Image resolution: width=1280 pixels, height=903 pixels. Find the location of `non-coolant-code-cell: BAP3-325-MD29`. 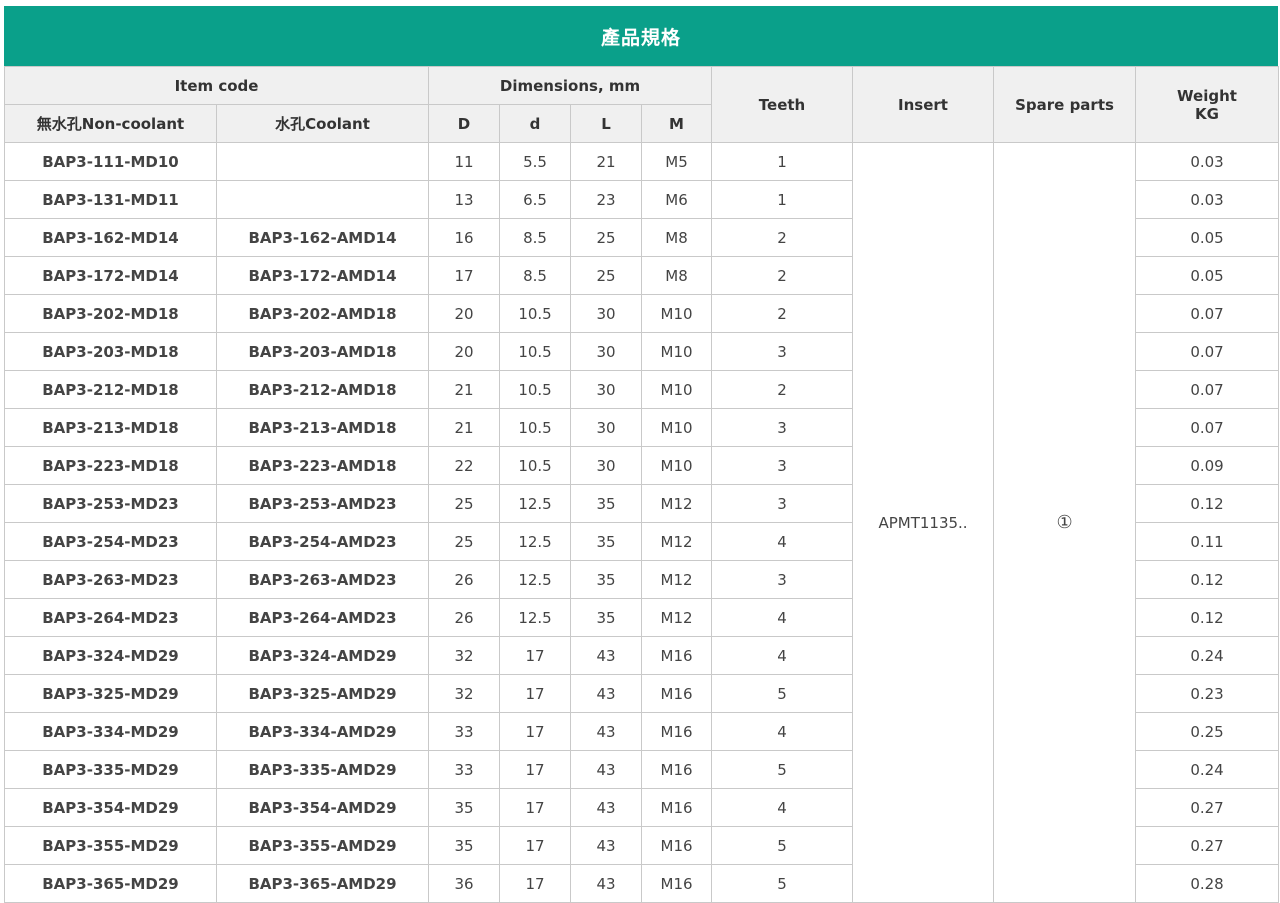

non-coolant-code-cell: BAP3-325-MD29 is located at coordinates (110, 693).